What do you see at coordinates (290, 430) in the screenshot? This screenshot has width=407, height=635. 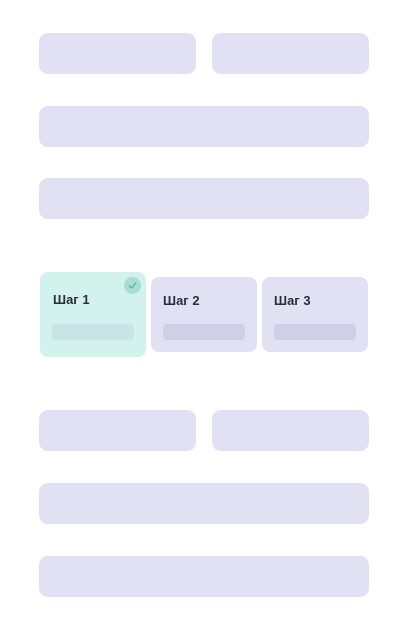 I see `field-placeholder-bottom-right` at bounding box center [290, 430].